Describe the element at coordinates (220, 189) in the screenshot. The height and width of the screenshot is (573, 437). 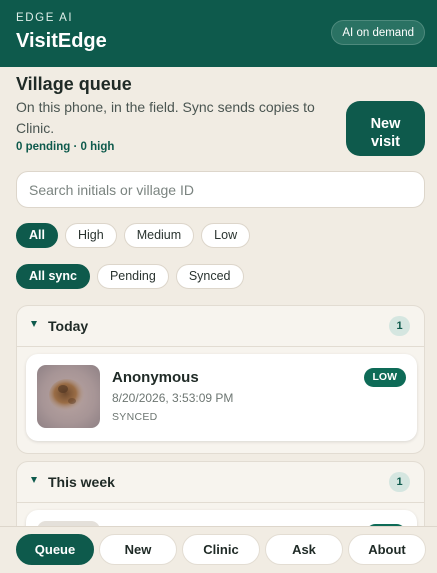
I see `search-input` at that location.